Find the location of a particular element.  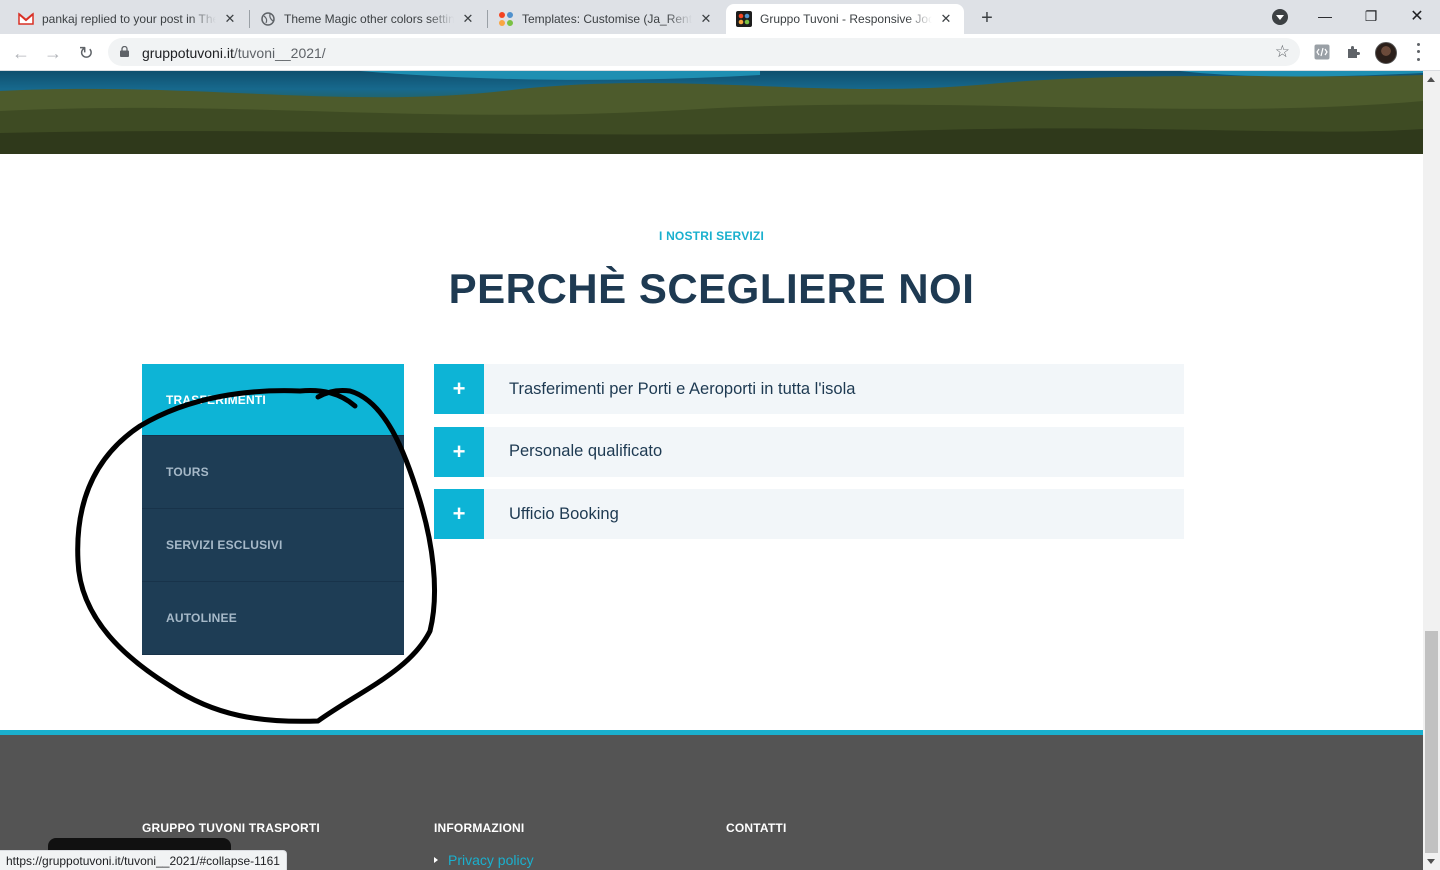

gmail-icon is located at coordinates (26, 19).